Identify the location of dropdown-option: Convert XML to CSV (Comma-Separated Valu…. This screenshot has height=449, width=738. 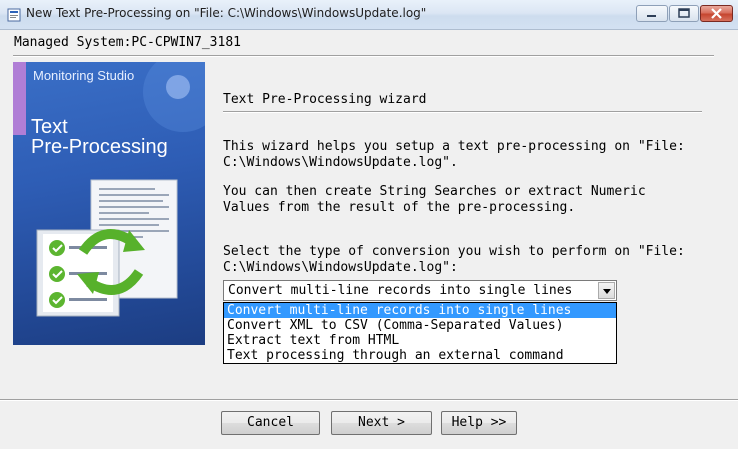
(420, 325).